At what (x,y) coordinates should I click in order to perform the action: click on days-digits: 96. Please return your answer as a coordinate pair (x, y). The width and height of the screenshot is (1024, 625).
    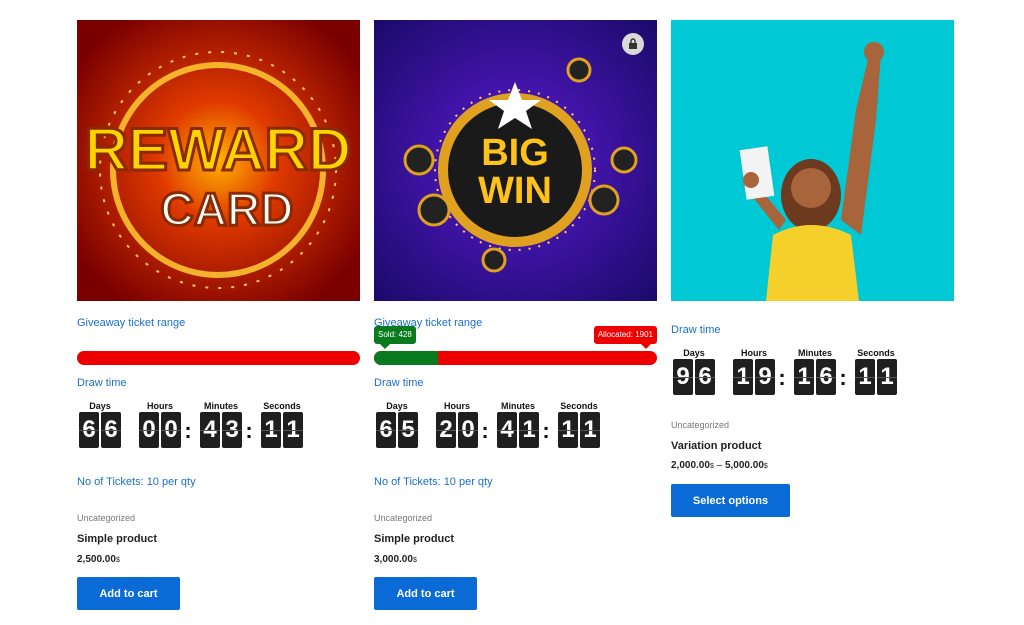
    Looking at the image, I should click on (694, 377).